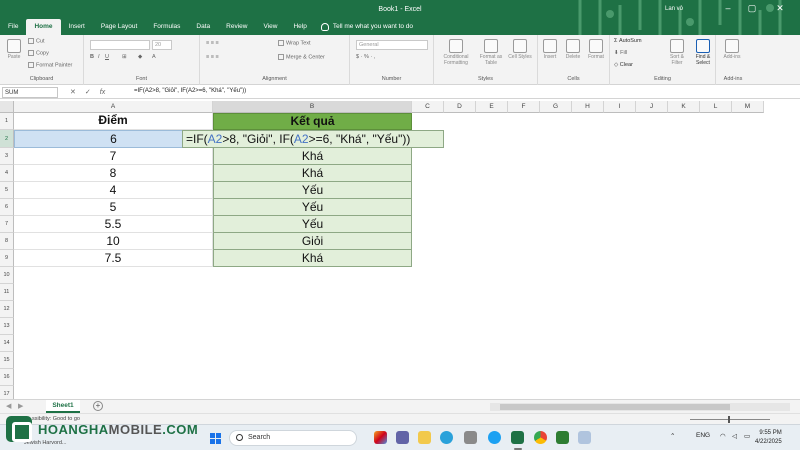 The width and height of the screenshot is (800, 450). Describe the element at coordinates (36, 41) in the screenshot. I see `cut-button: Cut` at that location.